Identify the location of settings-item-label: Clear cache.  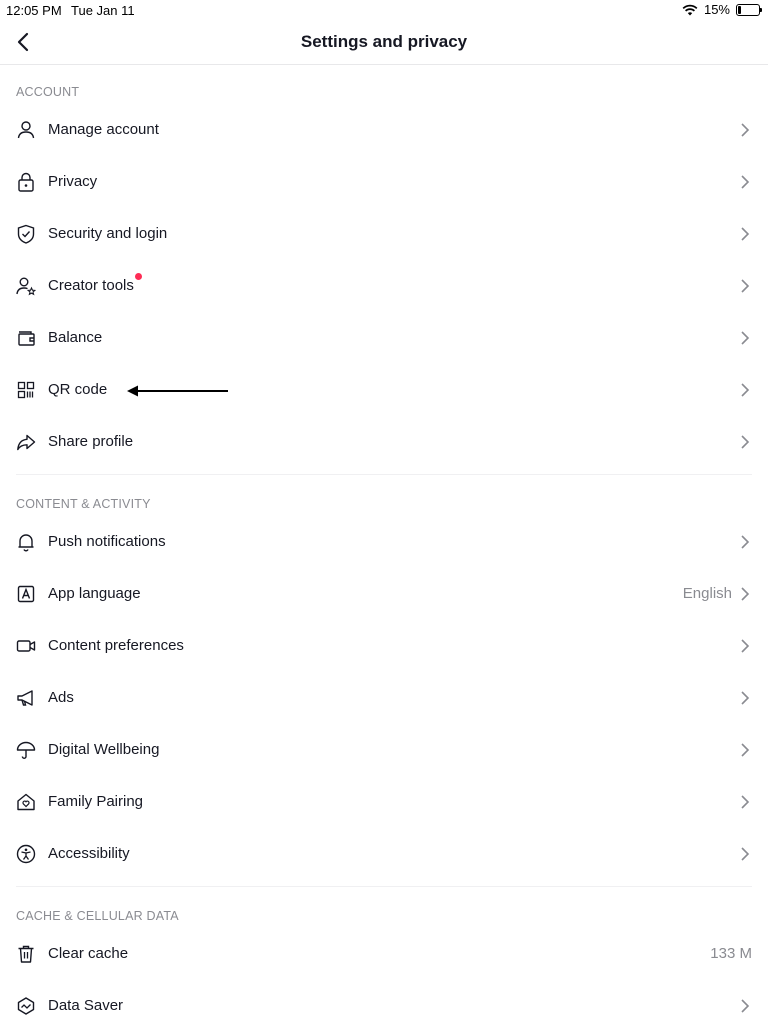
(88, 953).